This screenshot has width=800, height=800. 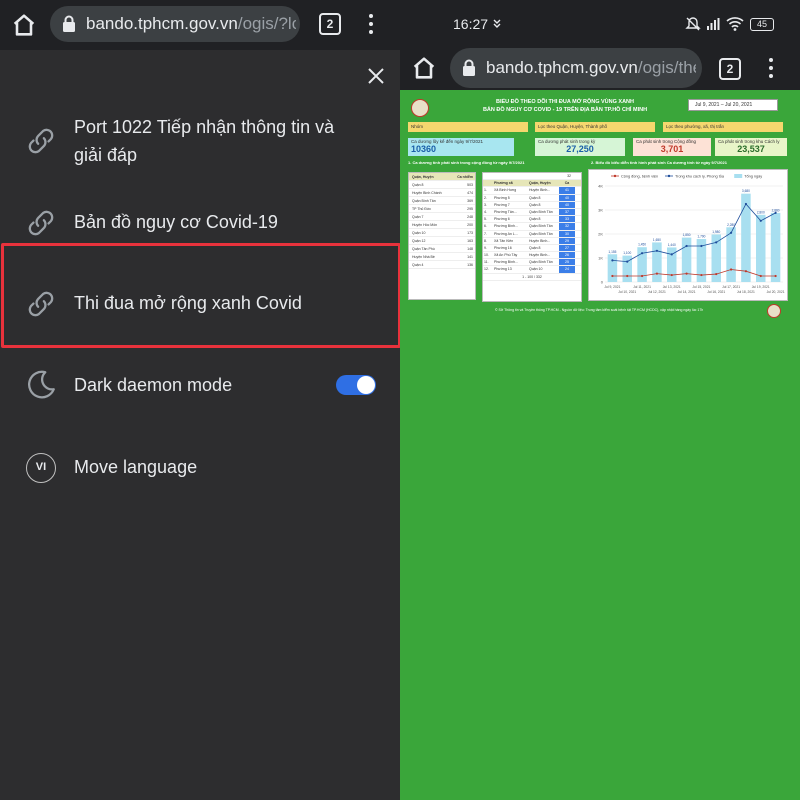 I want to click on menu-label-line2: giải đáp, so click(x=106, y=155).